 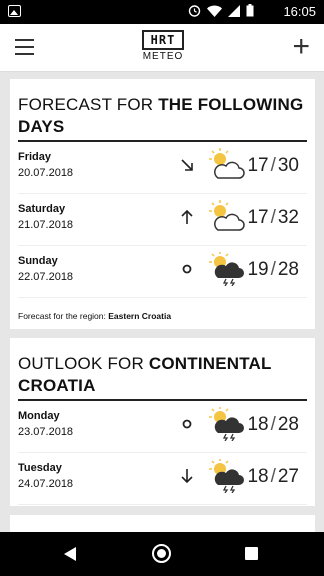 What do you see at coordinates (163, 56) in the screenshot?
I see `logo-text: METEO` at bounding box center [163, 56].